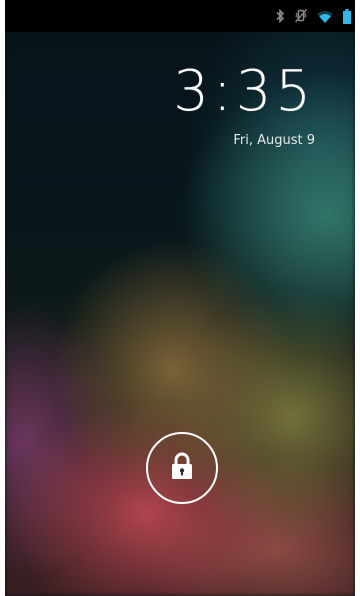 This screenshot has width=360, height=596. Describe the element at coordinates (180, 16) in the screenshot. I see `status-bar` at that location.